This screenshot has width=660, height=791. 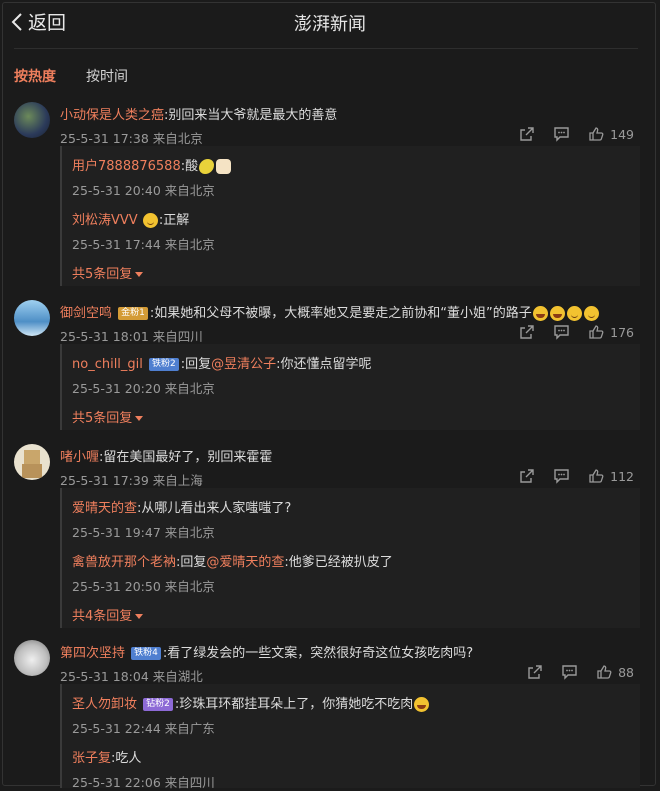 I want to click on reply-meta: 25-5-31 20:20 来自北京, so click(x=143, y=387).